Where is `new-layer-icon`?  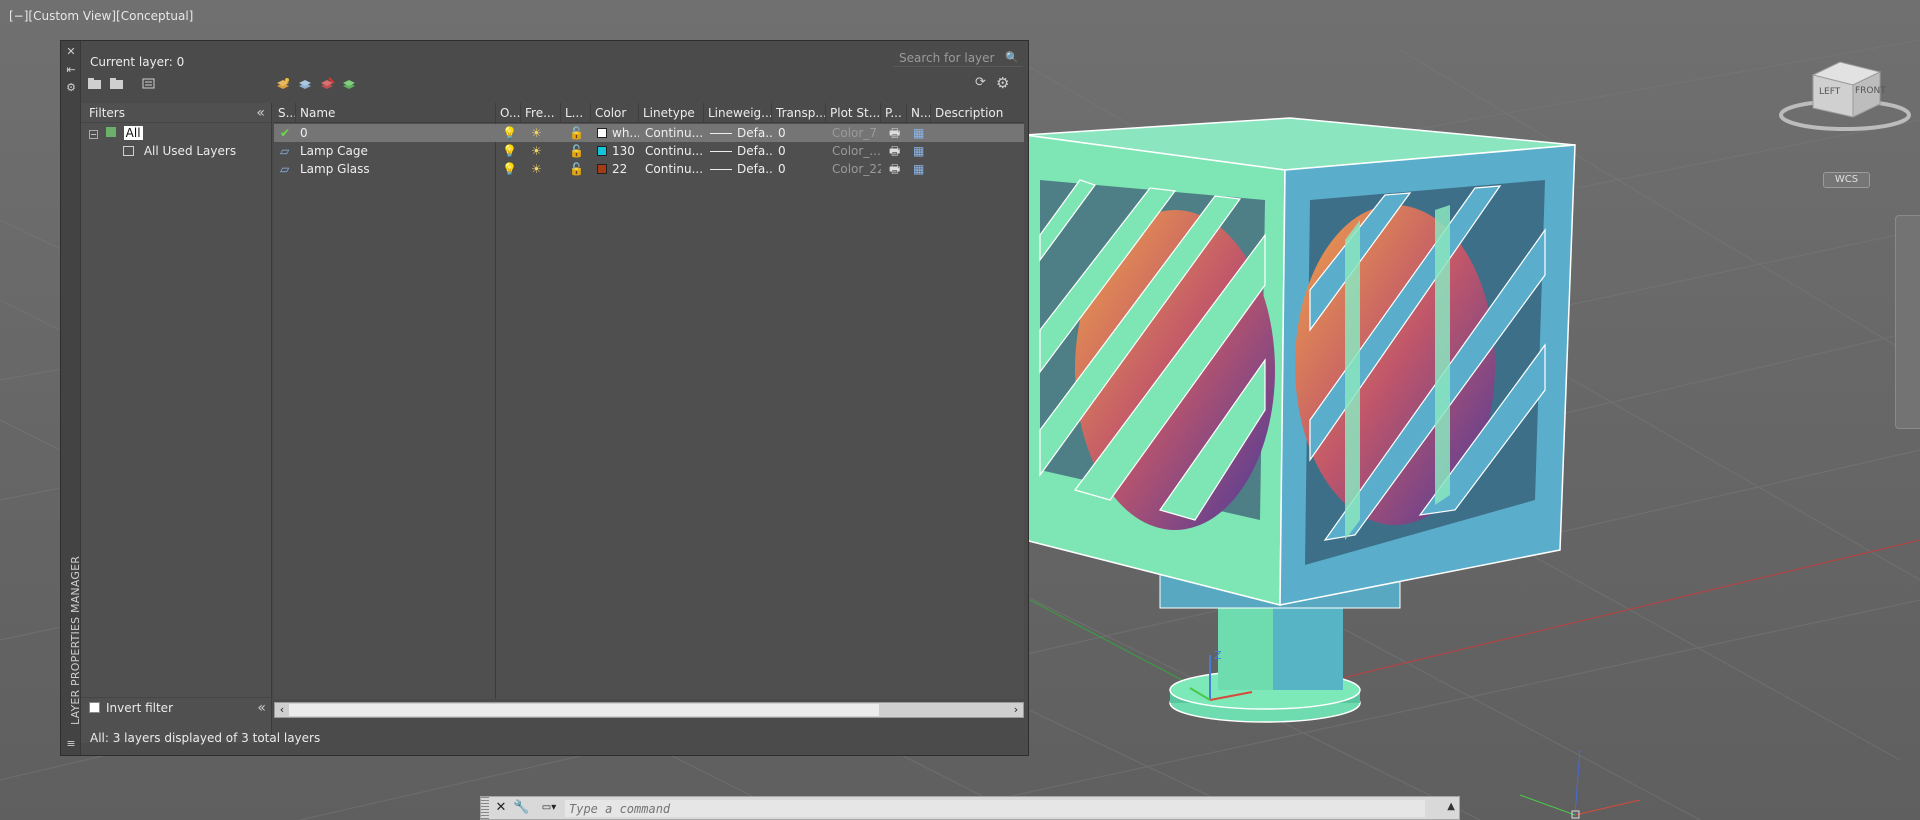 new-layer-icon is located at coordinates (283, 84).